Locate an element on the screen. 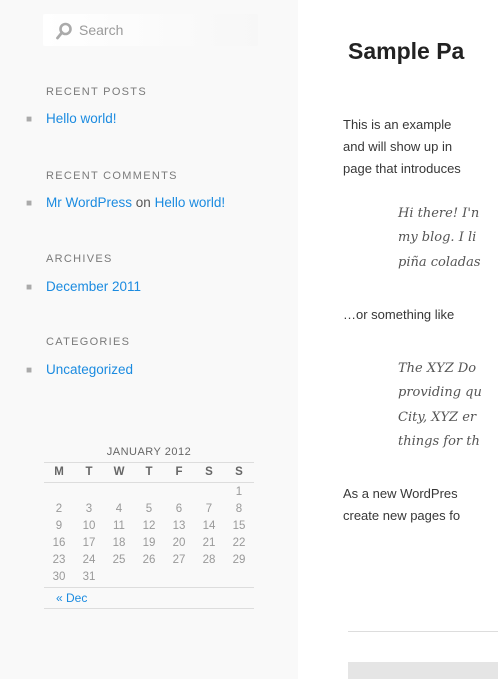  calendar-day: 25 is located at coordinates (119, 559).